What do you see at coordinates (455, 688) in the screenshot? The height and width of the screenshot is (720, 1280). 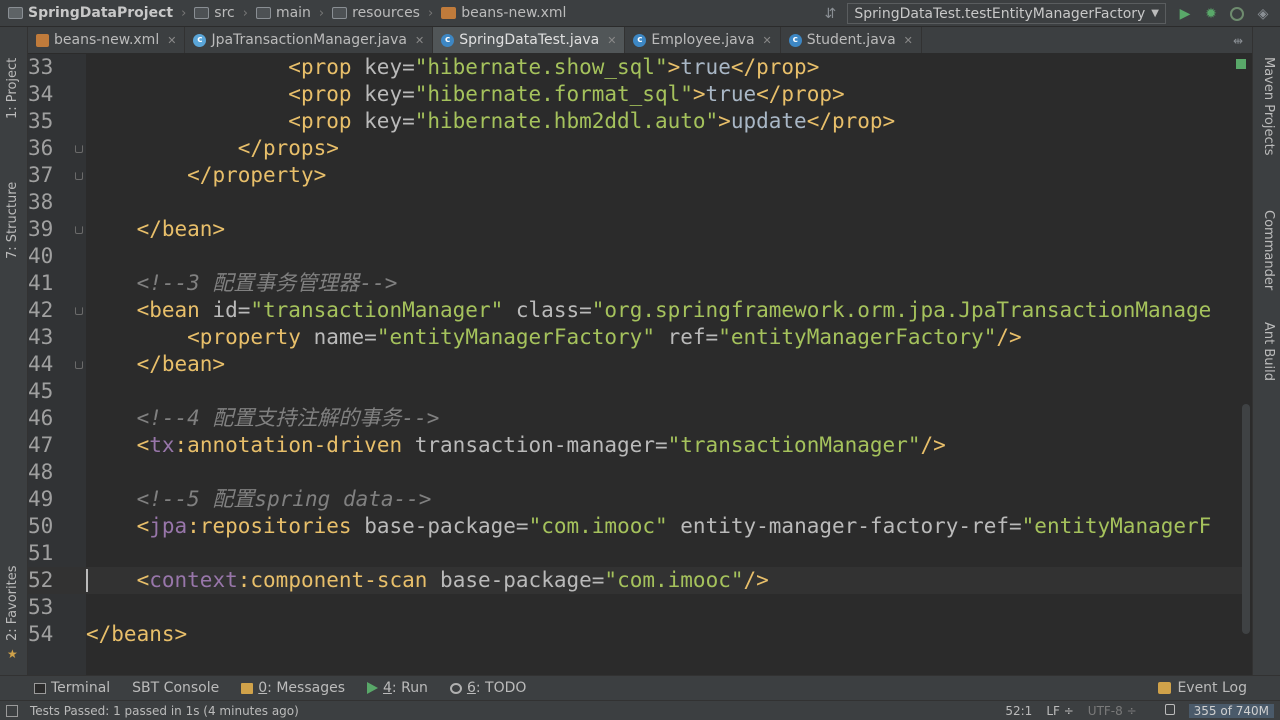 I see `todo-icon` at bounding box center [455, 688].